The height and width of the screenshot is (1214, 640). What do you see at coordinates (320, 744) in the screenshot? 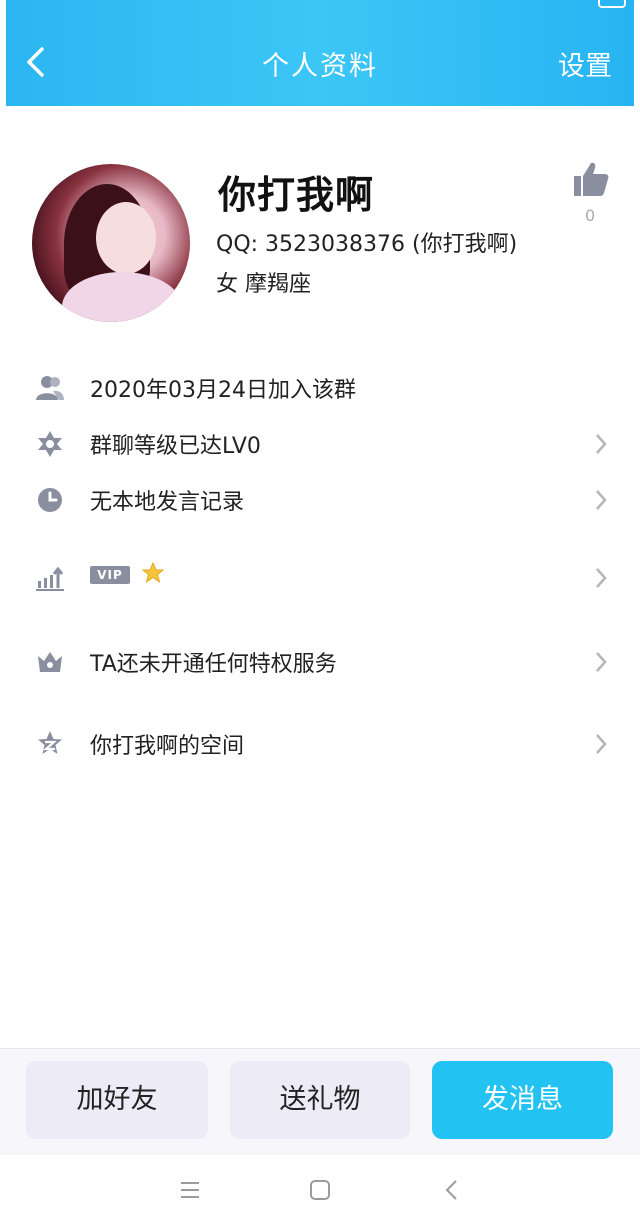
I see `row-qzone: 你打我啊的空间` at bounding box center [320, 744].